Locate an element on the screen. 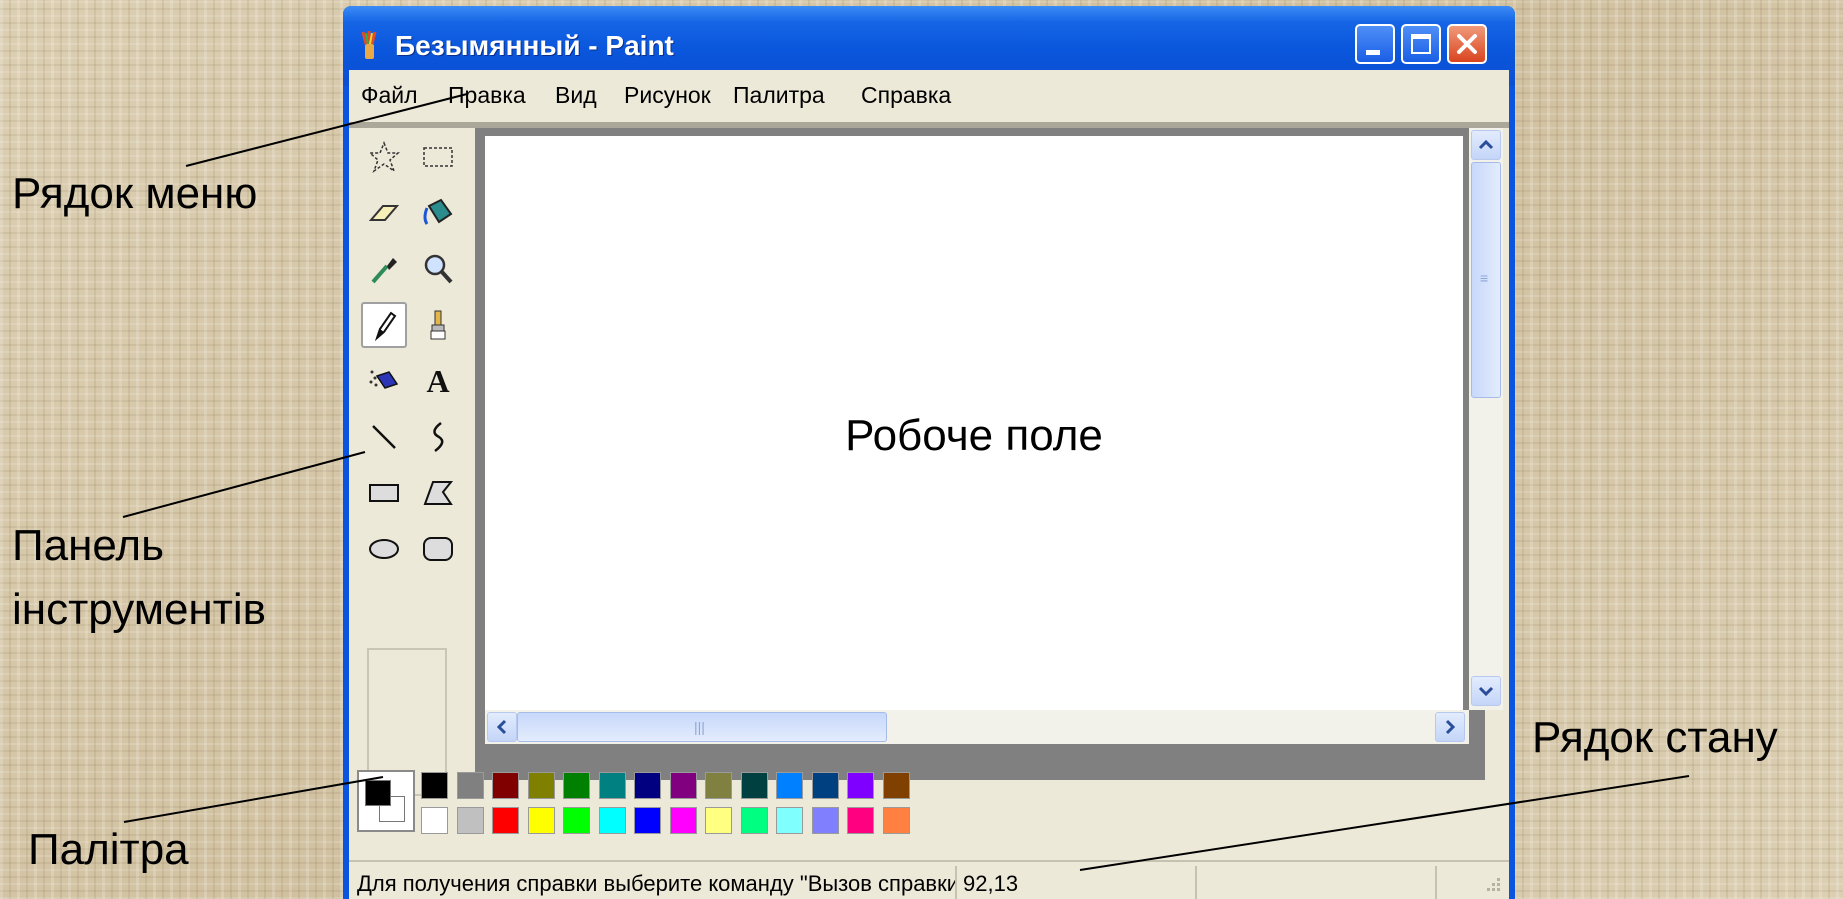 This screenshot has width=1843, height=899. tool-magnifier is located at coordinates (438, 269).